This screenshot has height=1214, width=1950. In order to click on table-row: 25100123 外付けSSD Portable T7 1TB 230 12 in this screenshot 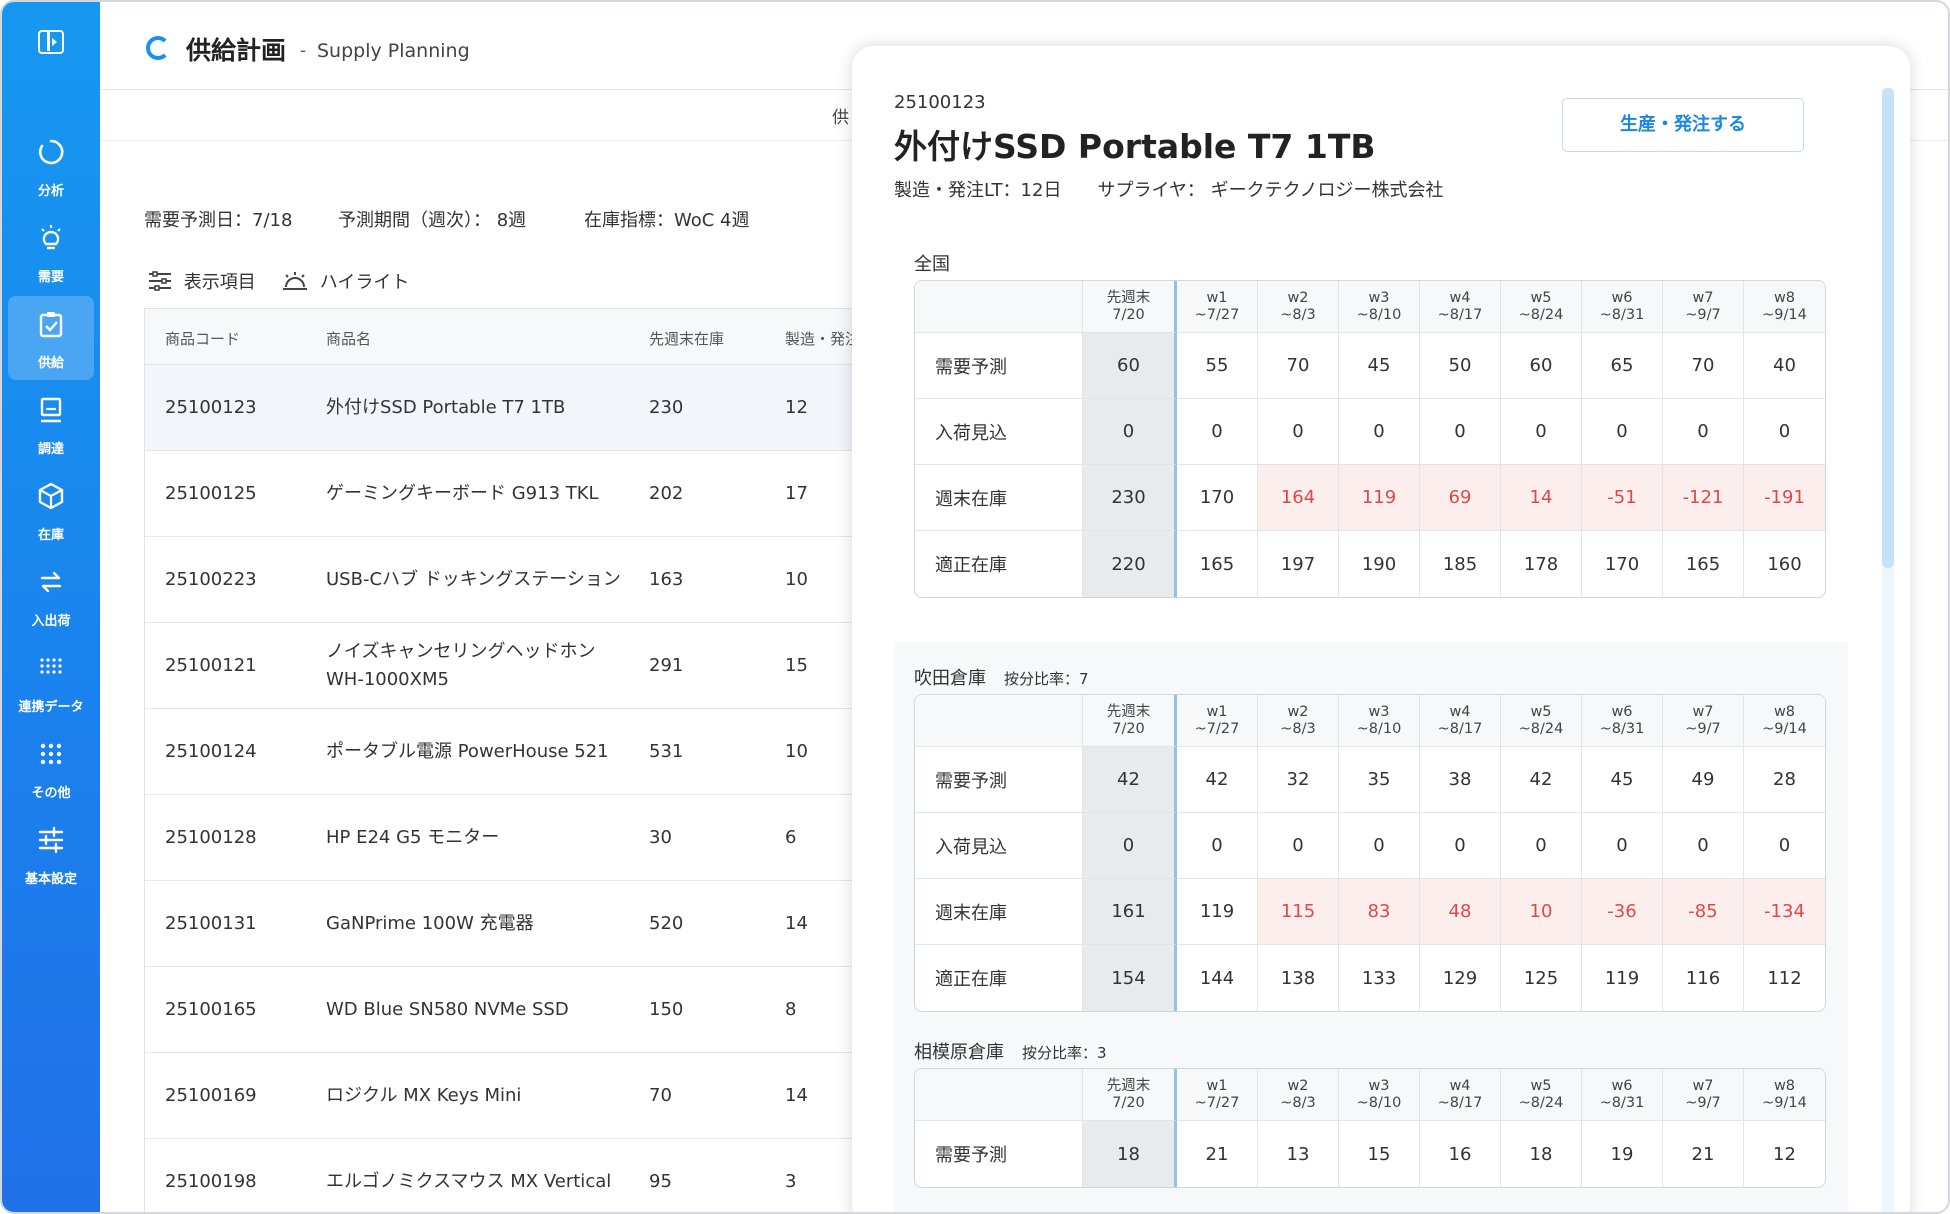, I will do `click(524, 408)`.